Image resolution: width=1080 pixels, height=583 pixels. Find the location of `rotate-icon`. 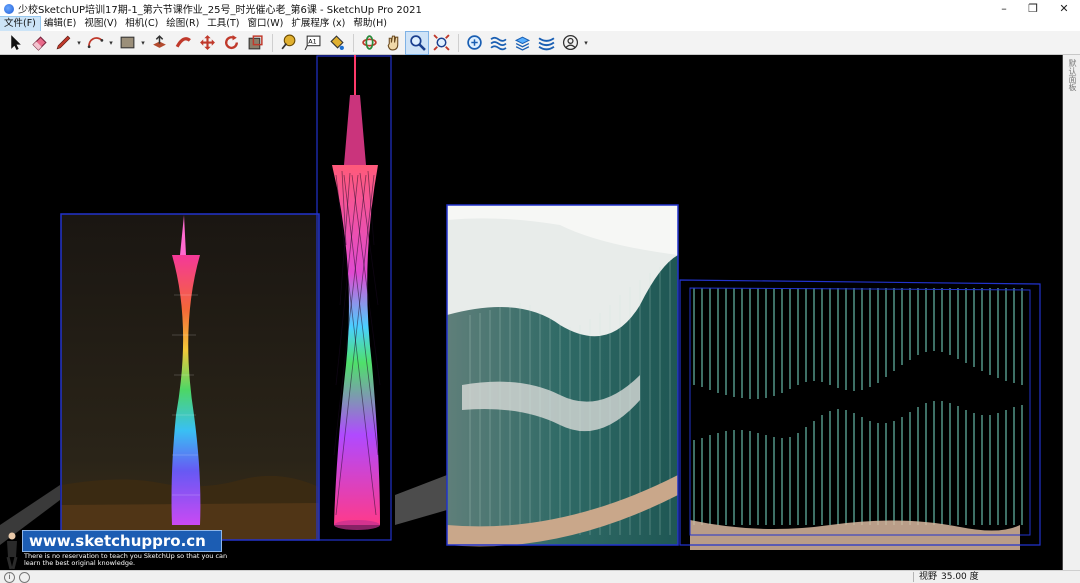

rotate-icon is located at coordinates (231, 42).